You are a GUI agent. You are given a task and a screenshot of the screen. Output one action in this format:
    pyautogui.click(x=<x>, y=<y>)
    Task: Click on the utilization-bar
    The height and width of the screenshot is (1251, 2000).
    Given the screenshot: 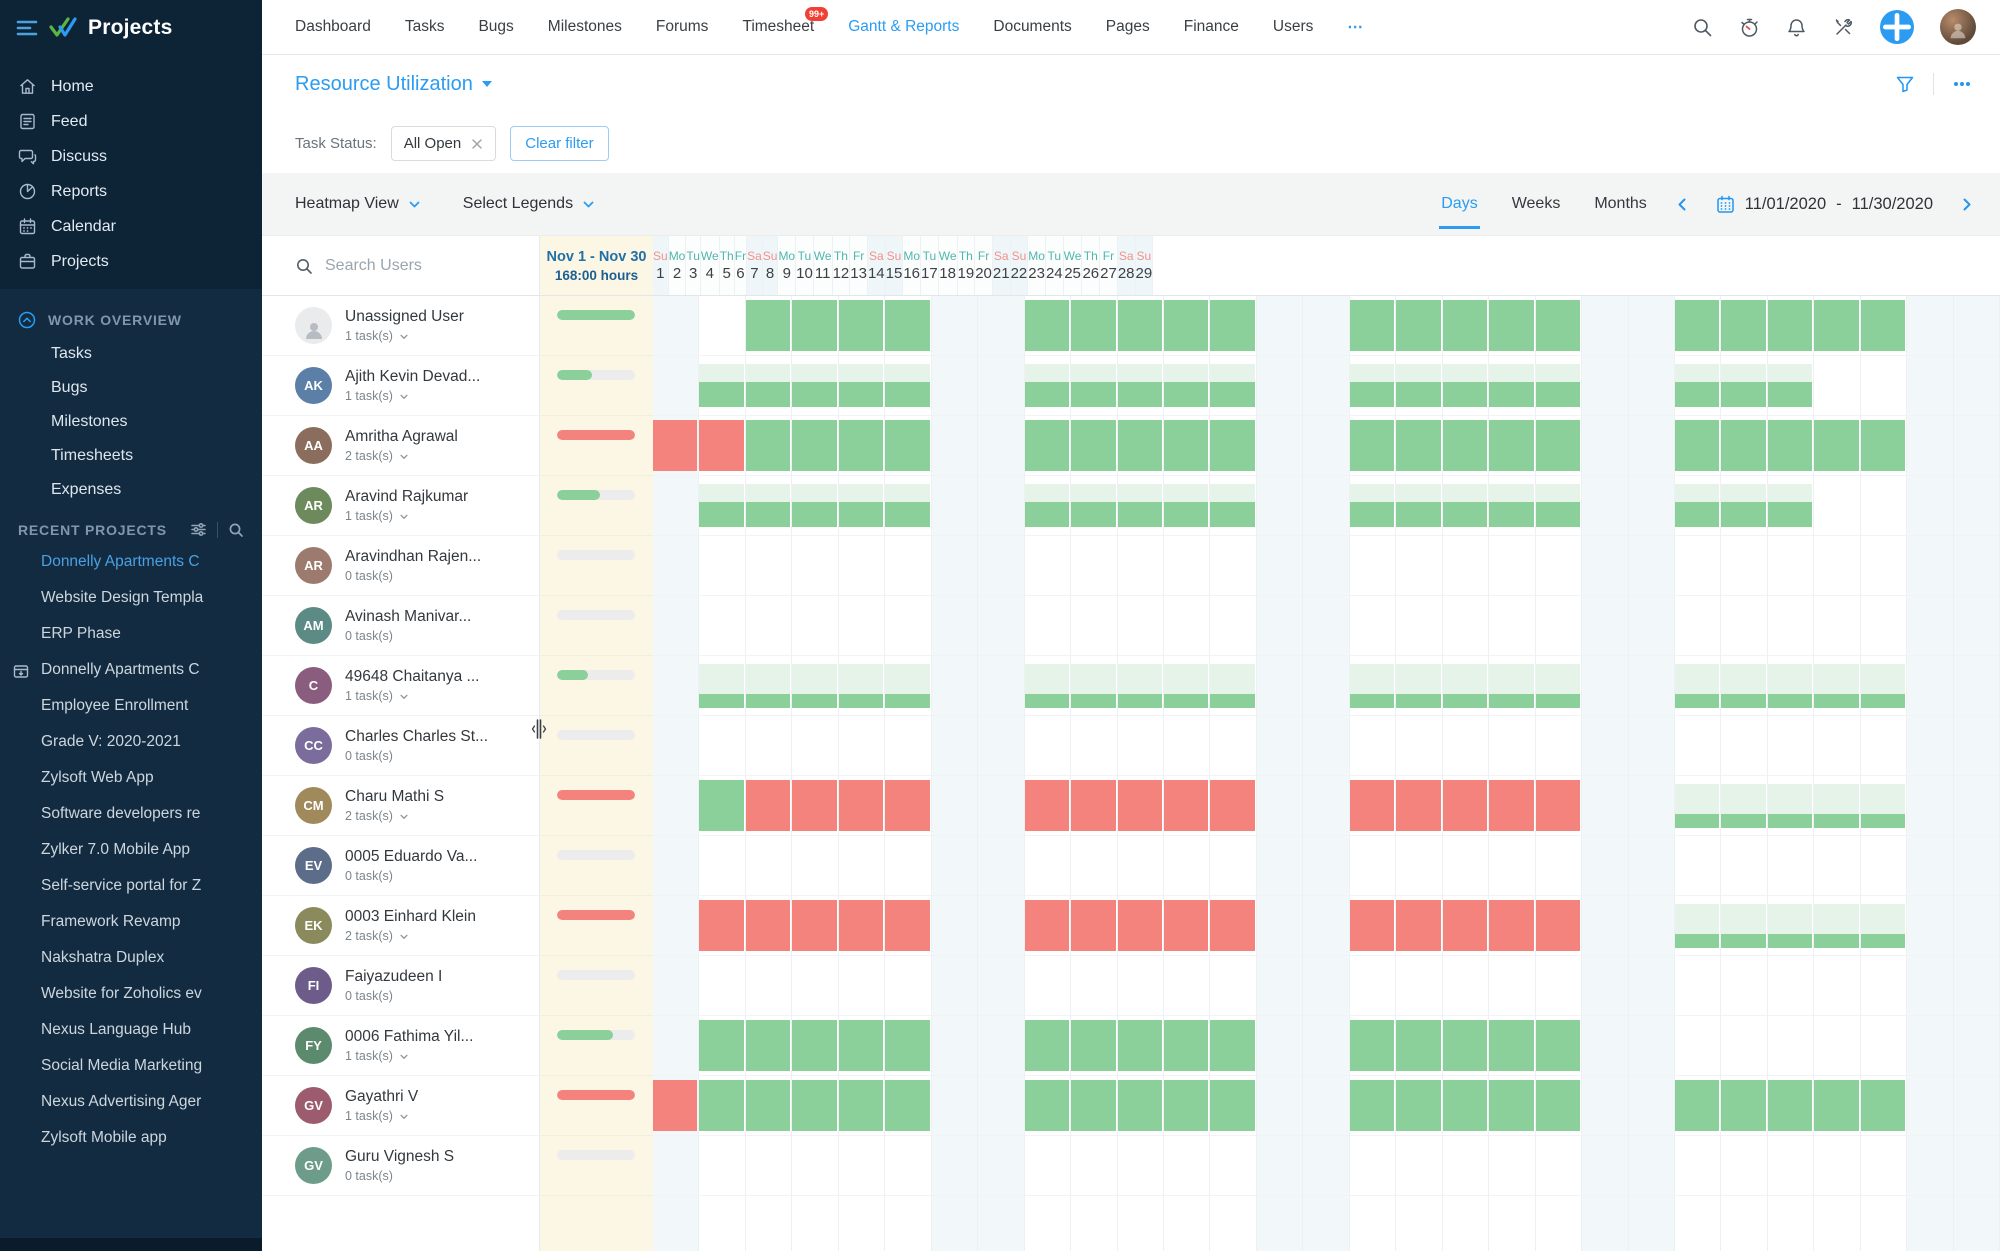 What is the action you would take?
    pyautogui.click(x=596, y=495)
    